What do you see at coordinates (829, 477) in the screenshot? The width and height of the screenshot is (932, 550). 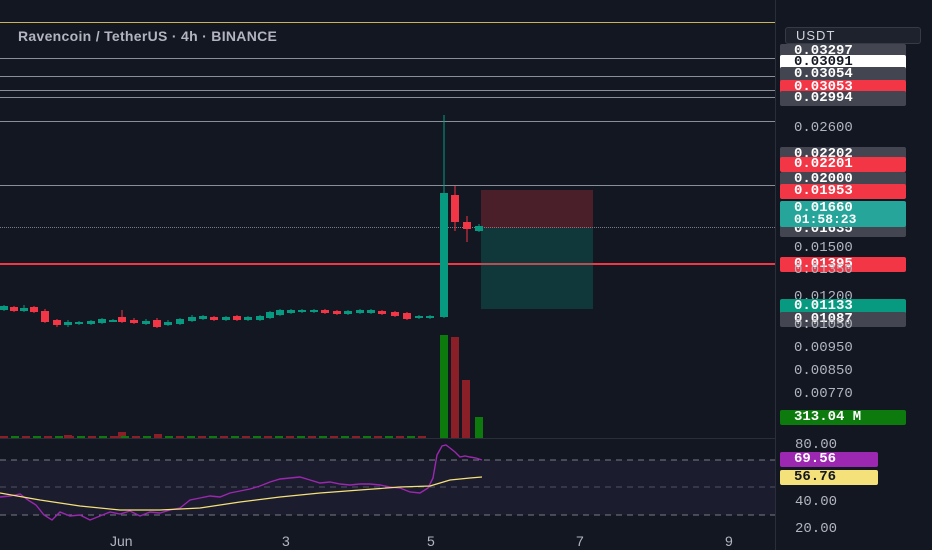 I see `rsi-ma-value-label: 56.76` at bounding box center [829, 477].